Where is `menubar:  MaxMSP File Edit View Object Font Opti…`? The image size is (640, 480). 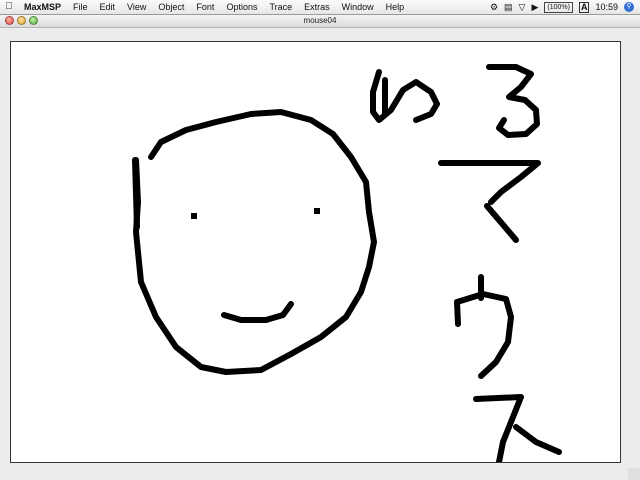 menubar:  MaxMSP File Edit View Object Font Opti… is located at coordinates (320, 7).